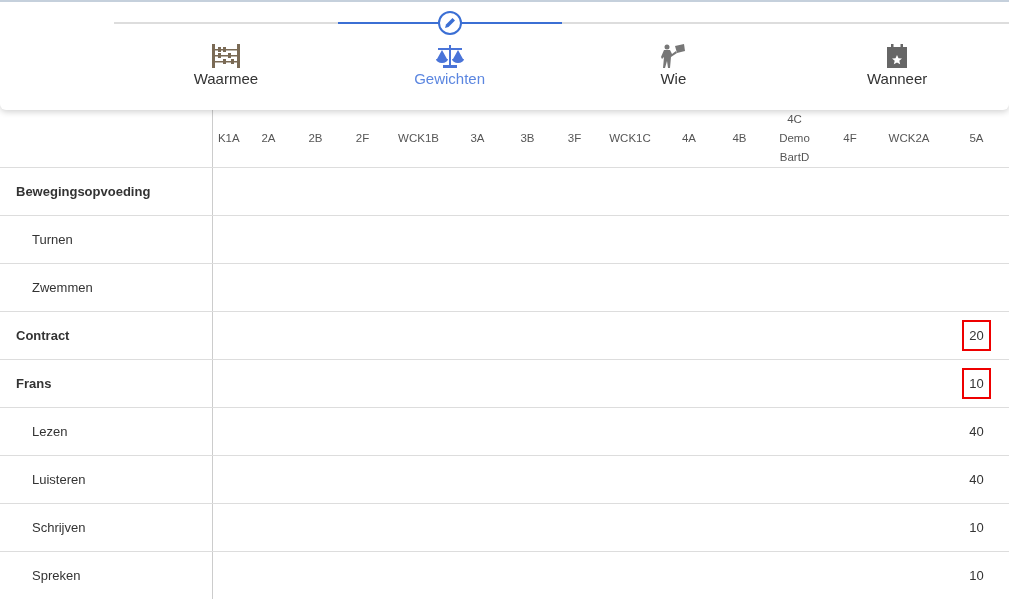  I want to click on column-header: WCK2A, so click(909, 138).